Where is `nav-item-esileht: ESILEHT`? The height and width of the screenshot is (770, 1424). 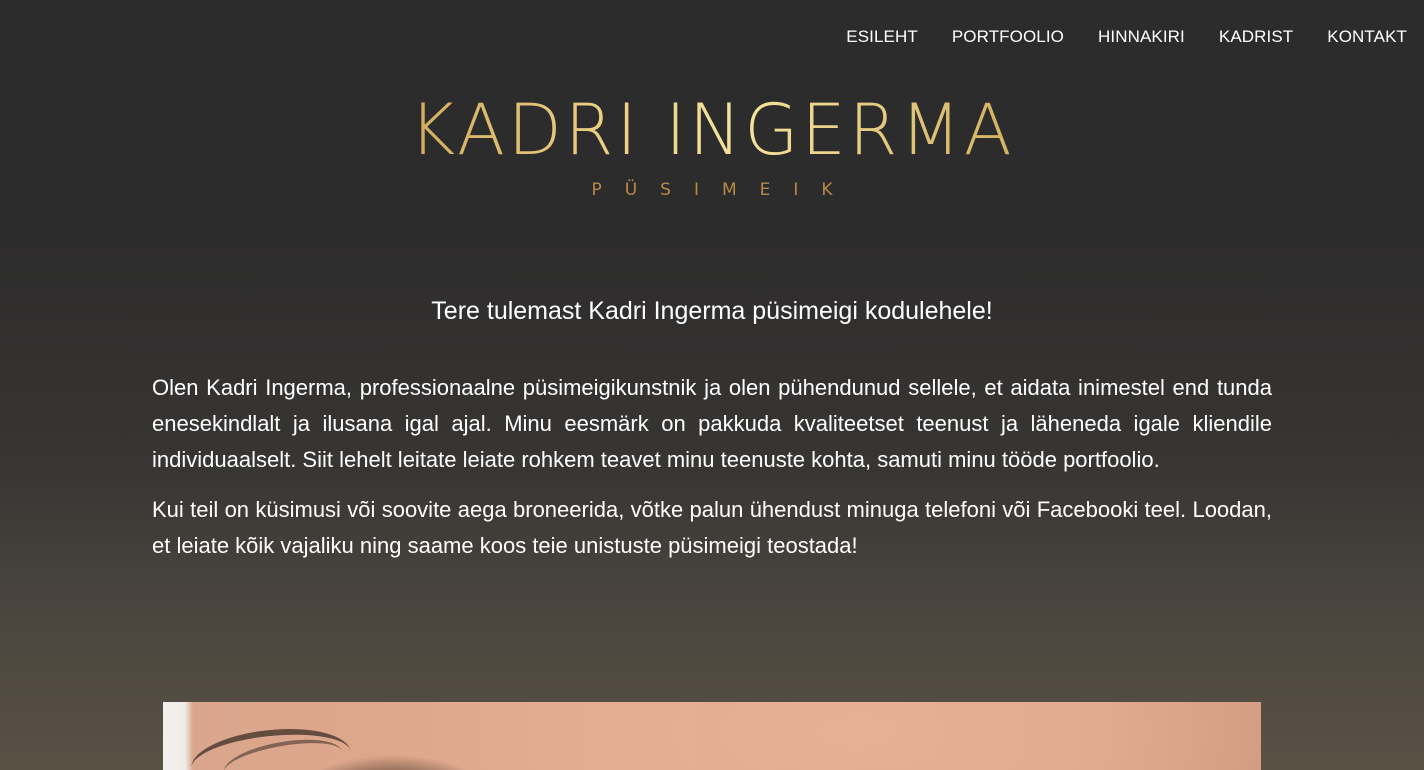 nav-item-esileht: ESILEHT is located at coordinates (882, 37).